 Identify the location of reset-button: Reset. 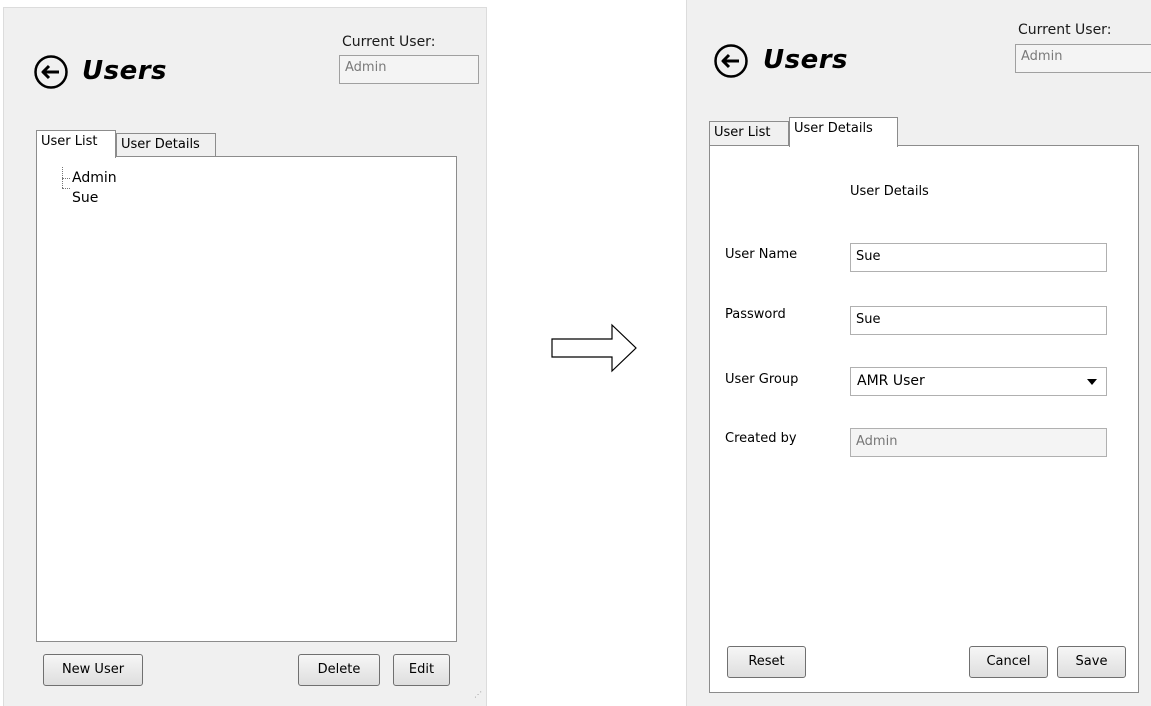
(766, 662).